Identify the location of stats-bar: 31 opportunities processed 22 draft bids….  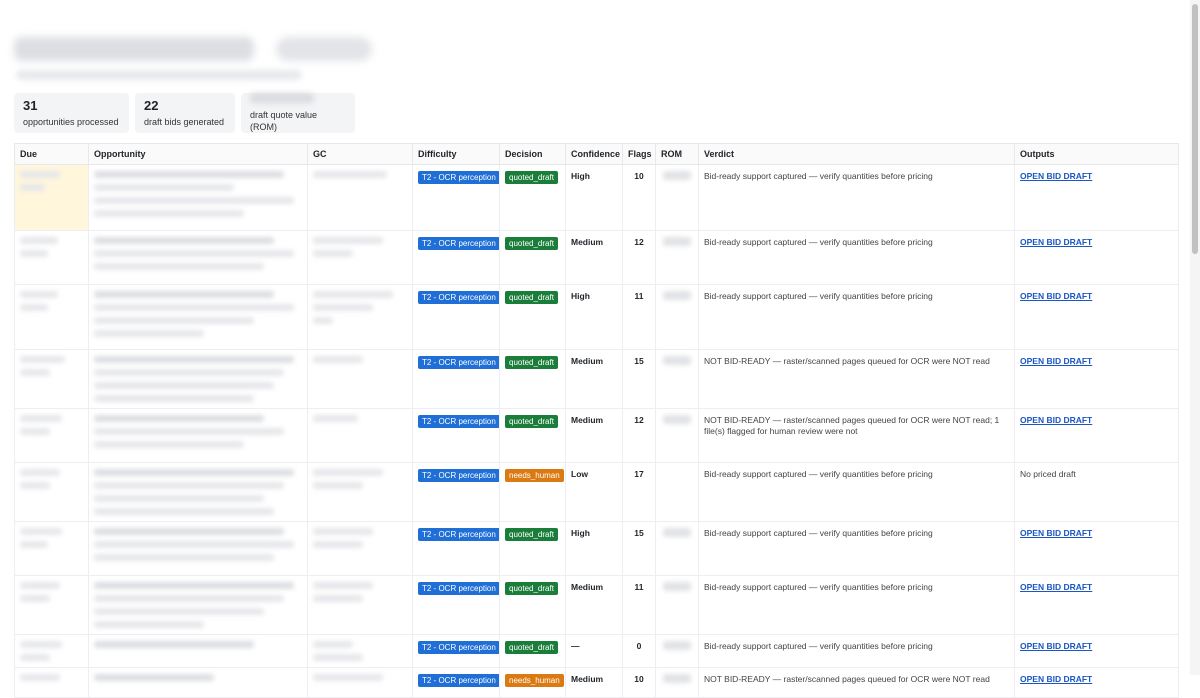
(184, 113).